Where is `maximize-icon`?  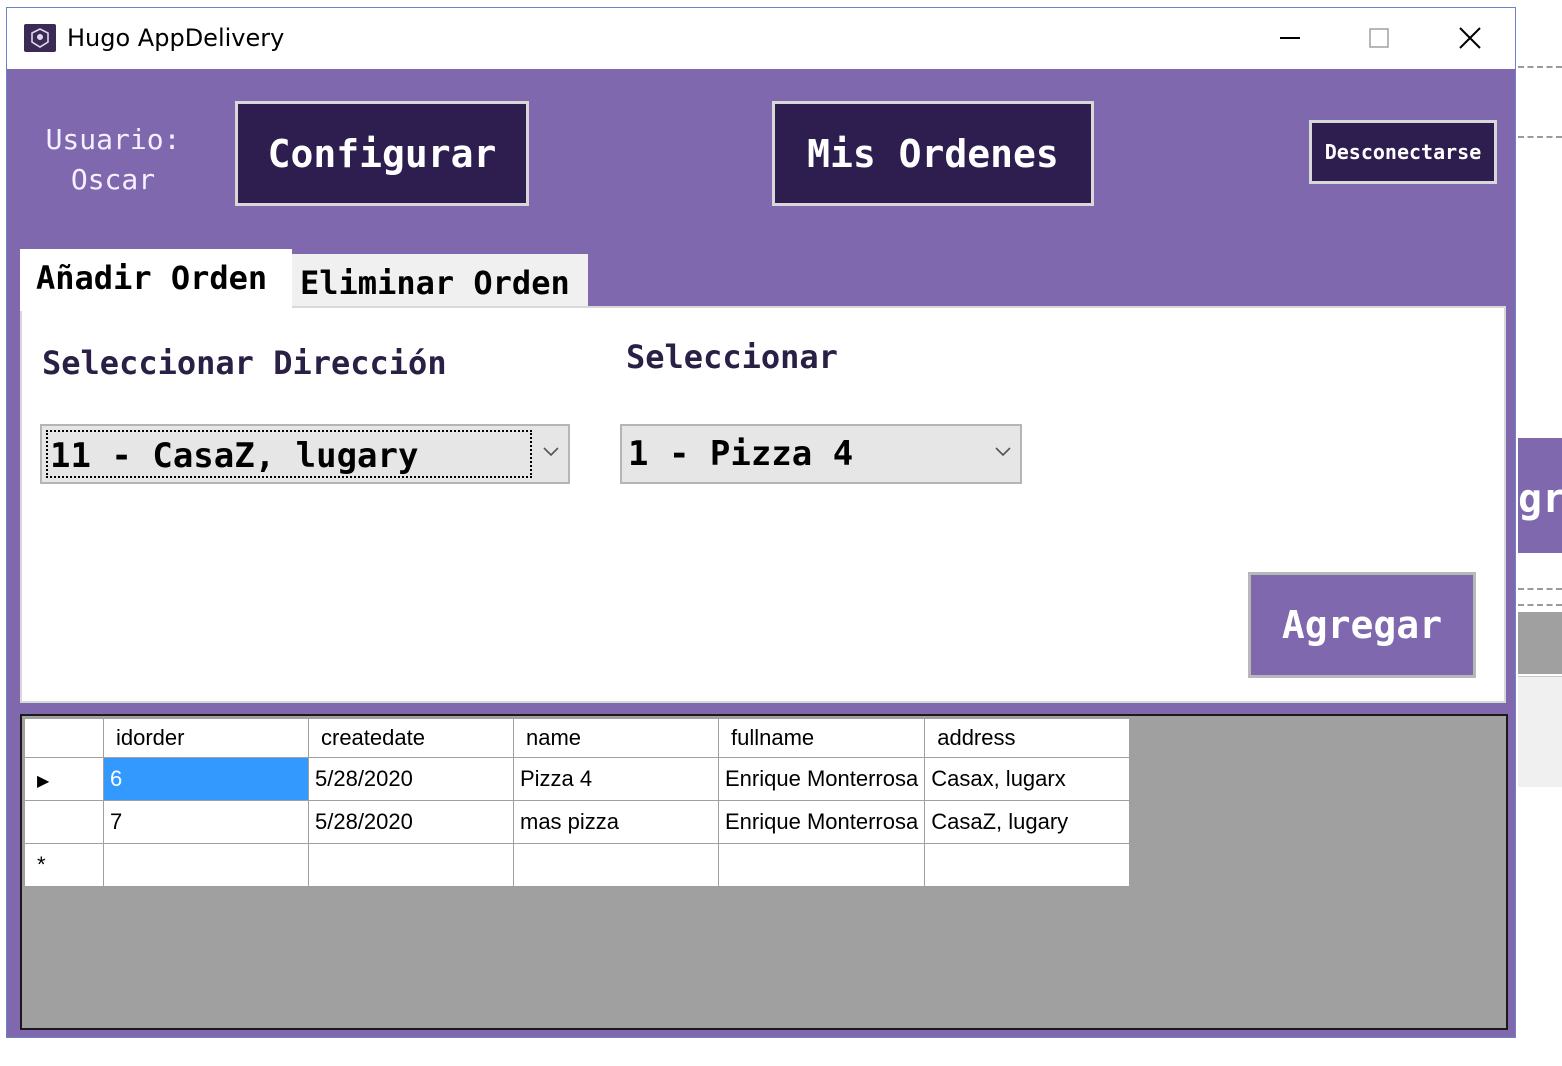
maximize-icon is located at coordinates (1379, 38).